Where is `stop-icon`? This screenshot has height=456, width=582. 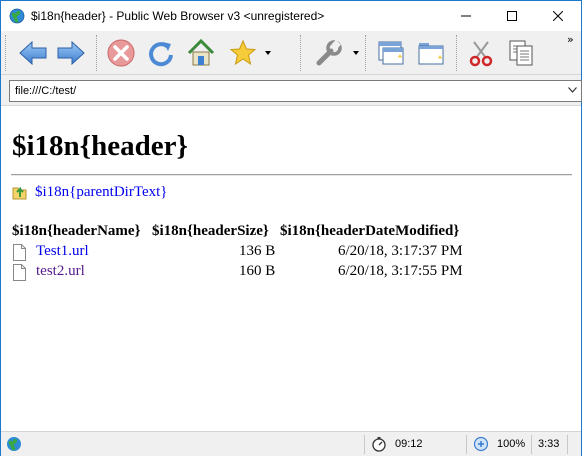
stop-icon is located at coordinates (121, 53).